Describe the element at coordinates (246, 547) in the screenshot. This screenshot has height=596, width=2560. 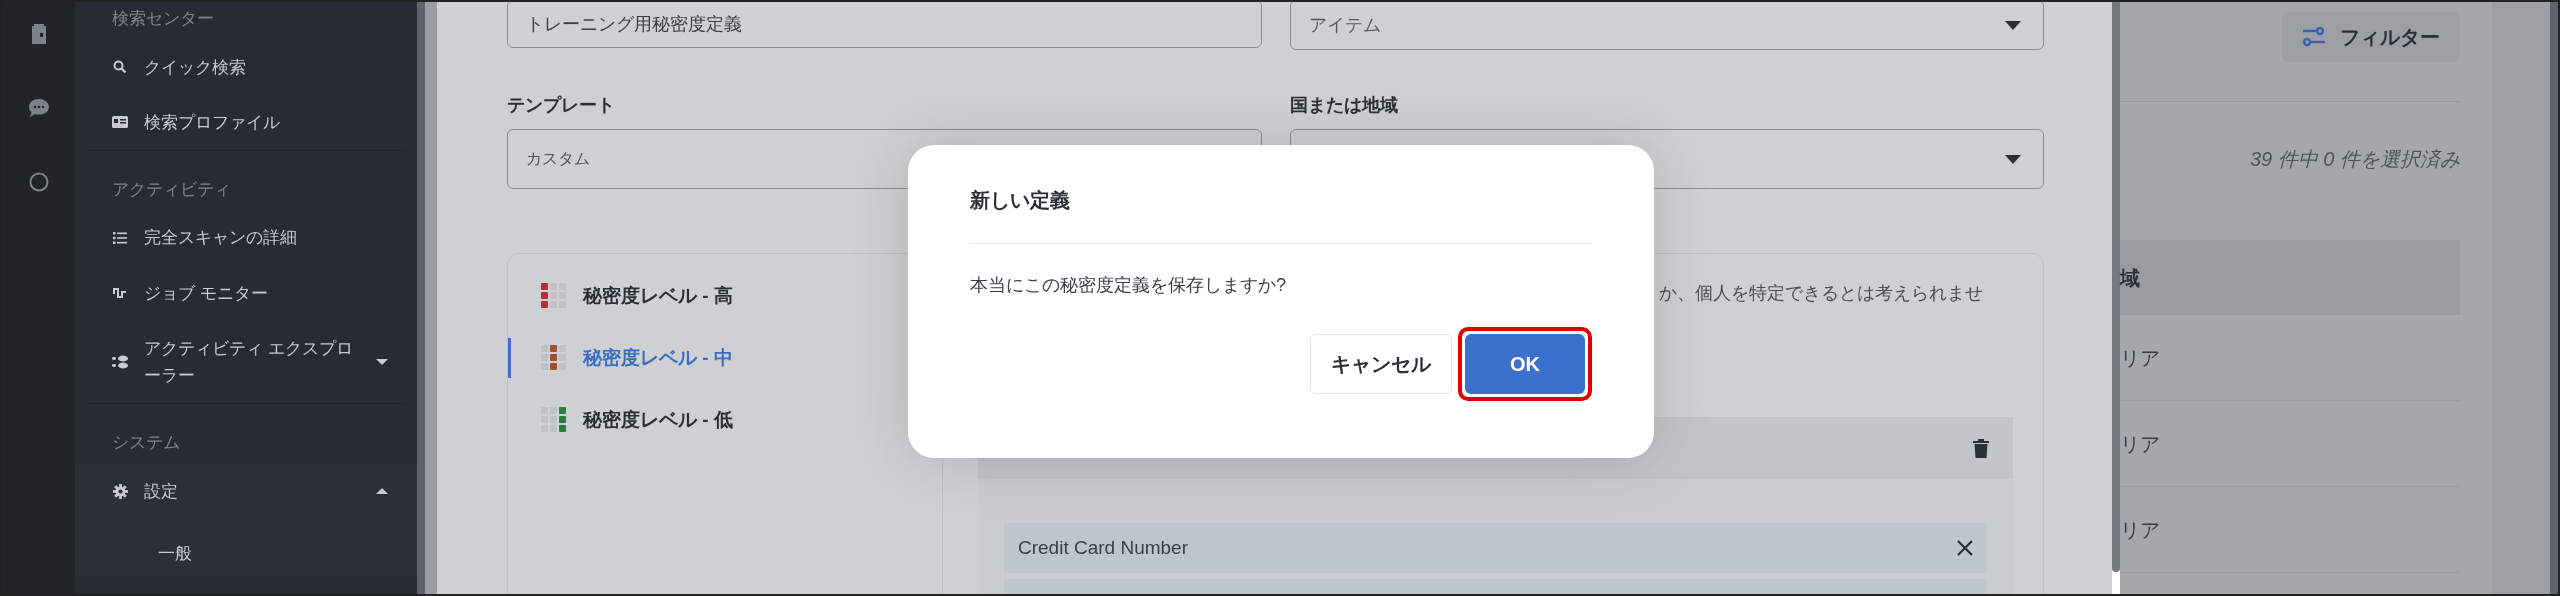
I see `sidebar-subitem: 一般` at that location.